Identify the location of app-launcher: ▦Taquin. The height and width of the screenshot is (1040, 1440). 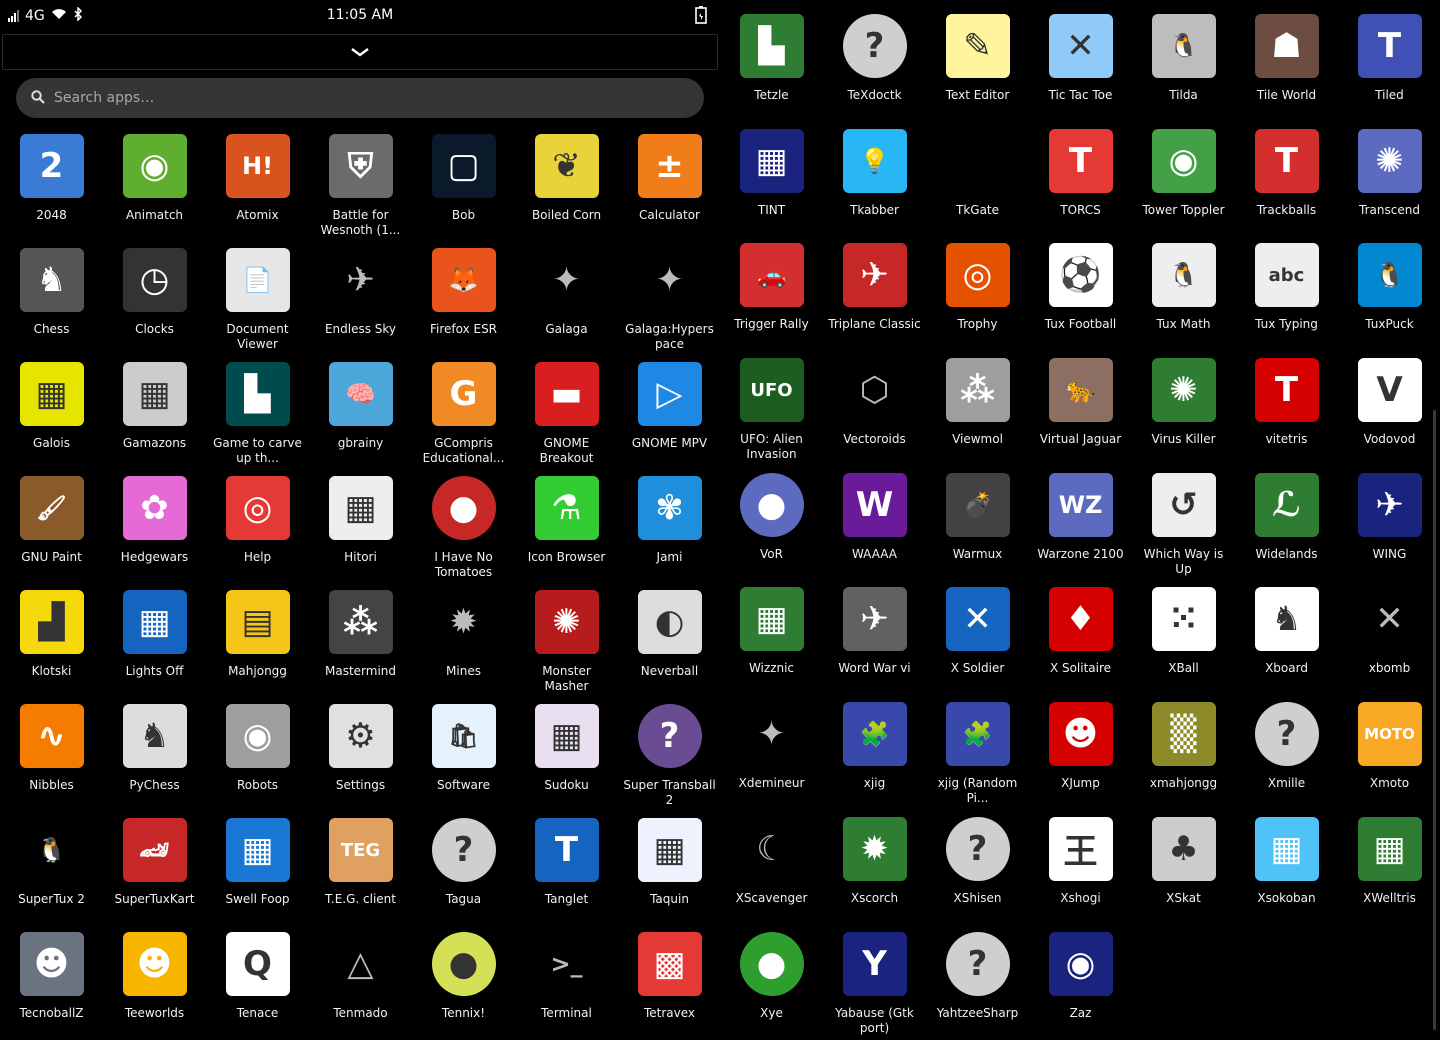
(669, 869).